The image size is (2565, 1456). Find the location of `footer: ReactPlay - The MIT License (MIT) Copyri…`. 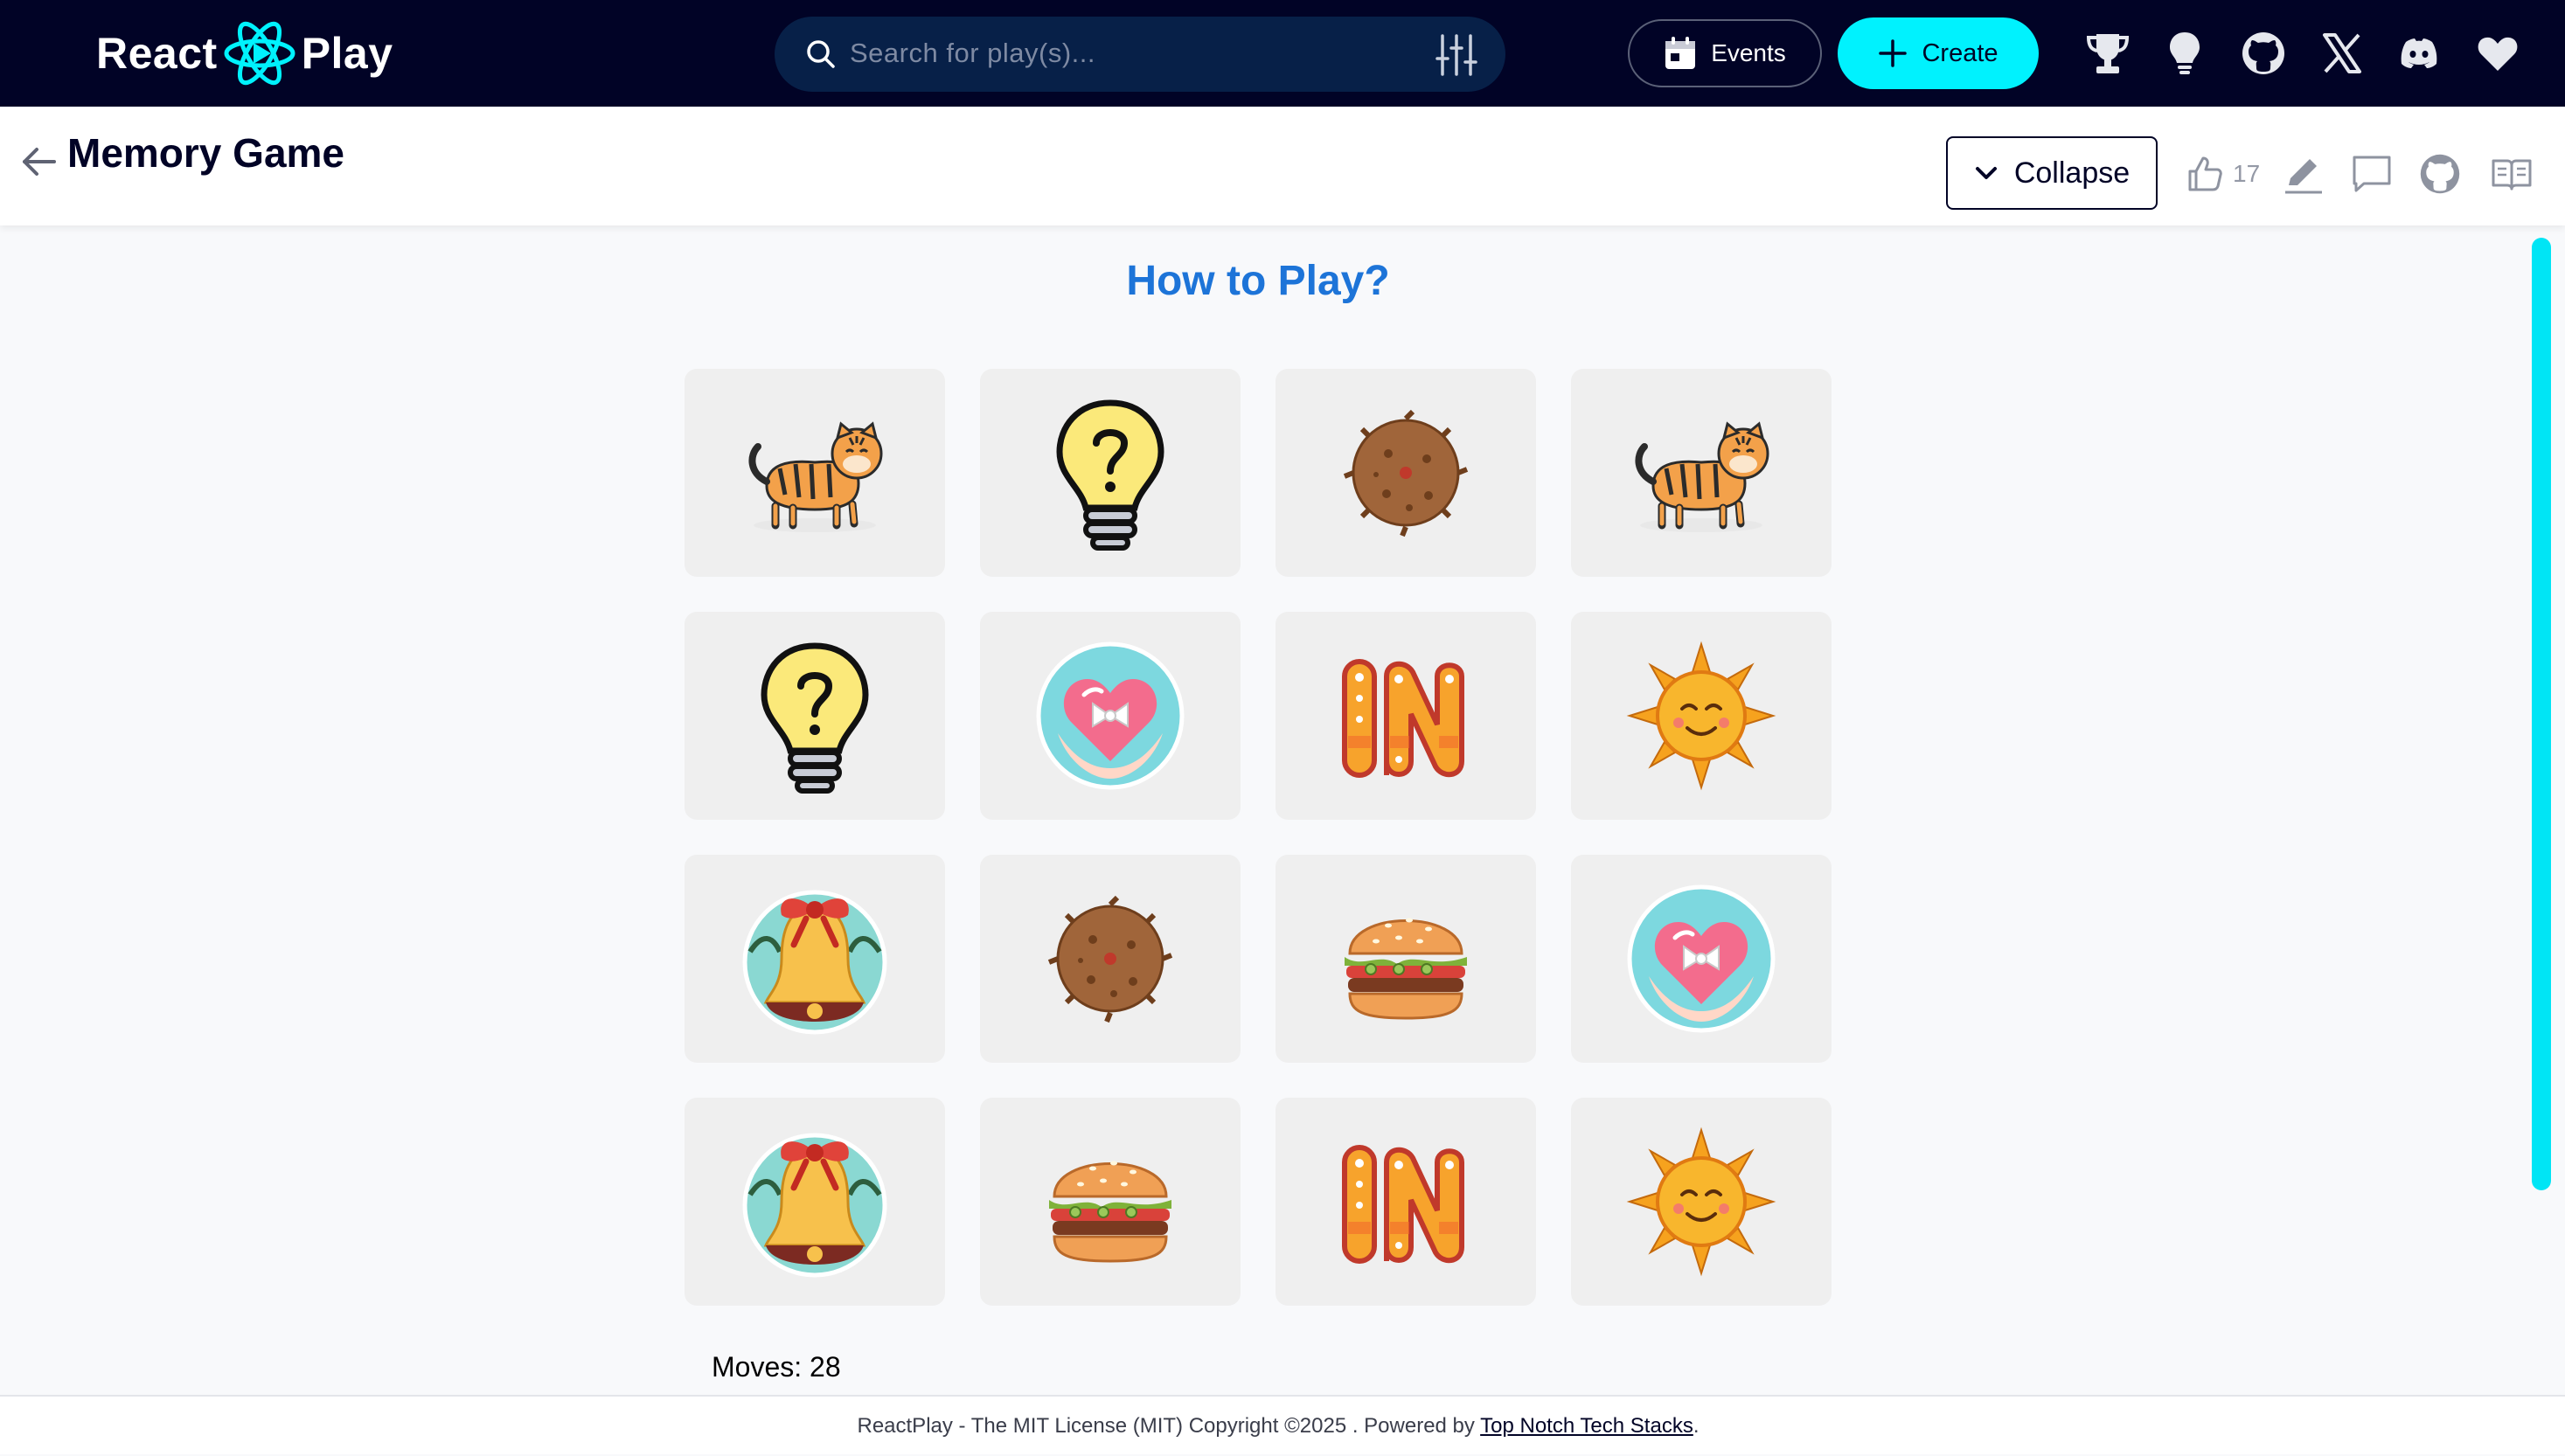

footer: ReactPlay - The MIT License (MIT) Copyri… is located at coordinates (1282, 1424).